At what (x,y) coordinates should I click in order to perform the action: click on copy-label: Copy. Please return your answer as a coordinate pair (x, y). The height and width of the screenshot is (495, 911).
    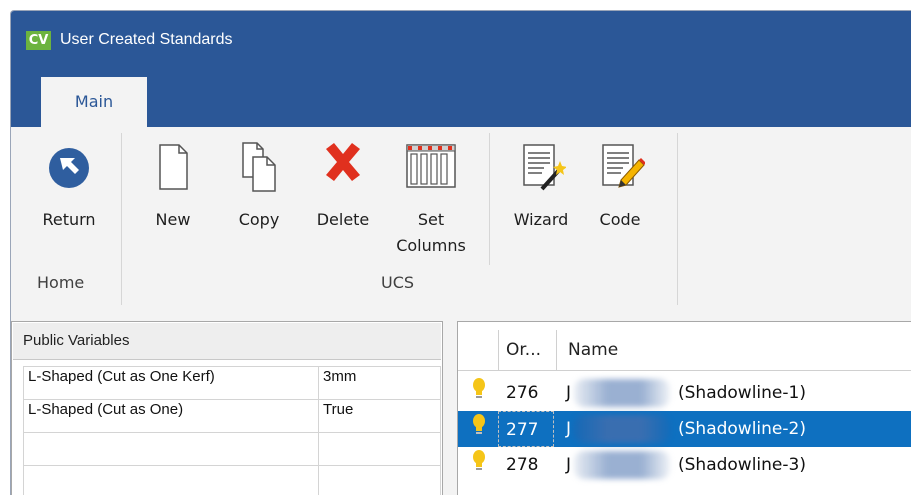
    Looking at the image, I should click on (259, 219).